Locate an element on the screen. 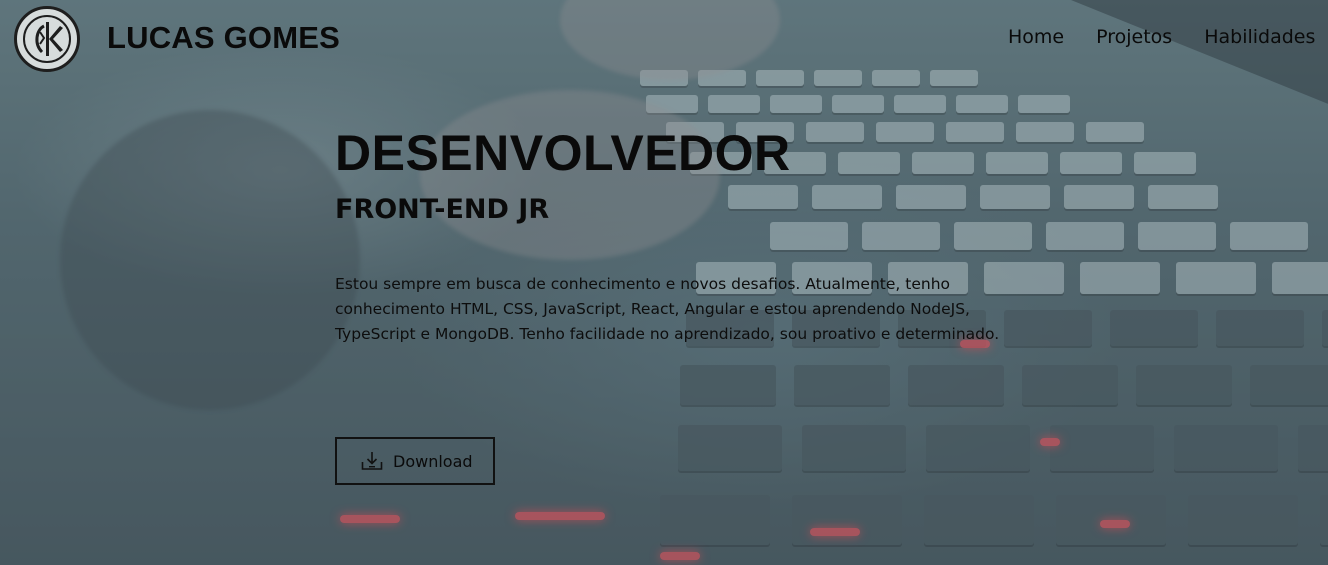 The image size is (1328, 565). download-button: Download is located at coordinates (415, 461).